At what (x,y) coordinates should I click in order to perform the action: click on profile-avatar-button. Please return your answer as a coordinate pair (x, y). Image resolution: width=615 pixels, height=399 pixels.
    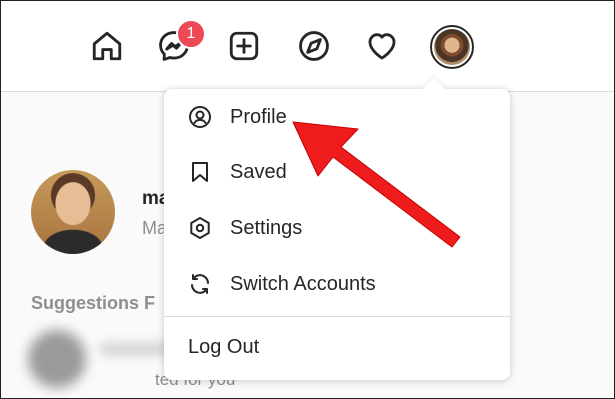
    Looking at the image, I should click on (452, 47).